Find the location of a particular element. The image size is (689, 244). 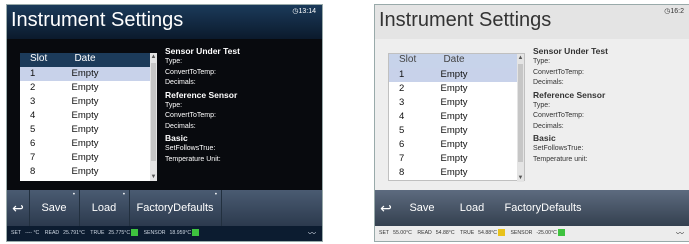

slot-number: 5 is located at coordinates (402, 130).